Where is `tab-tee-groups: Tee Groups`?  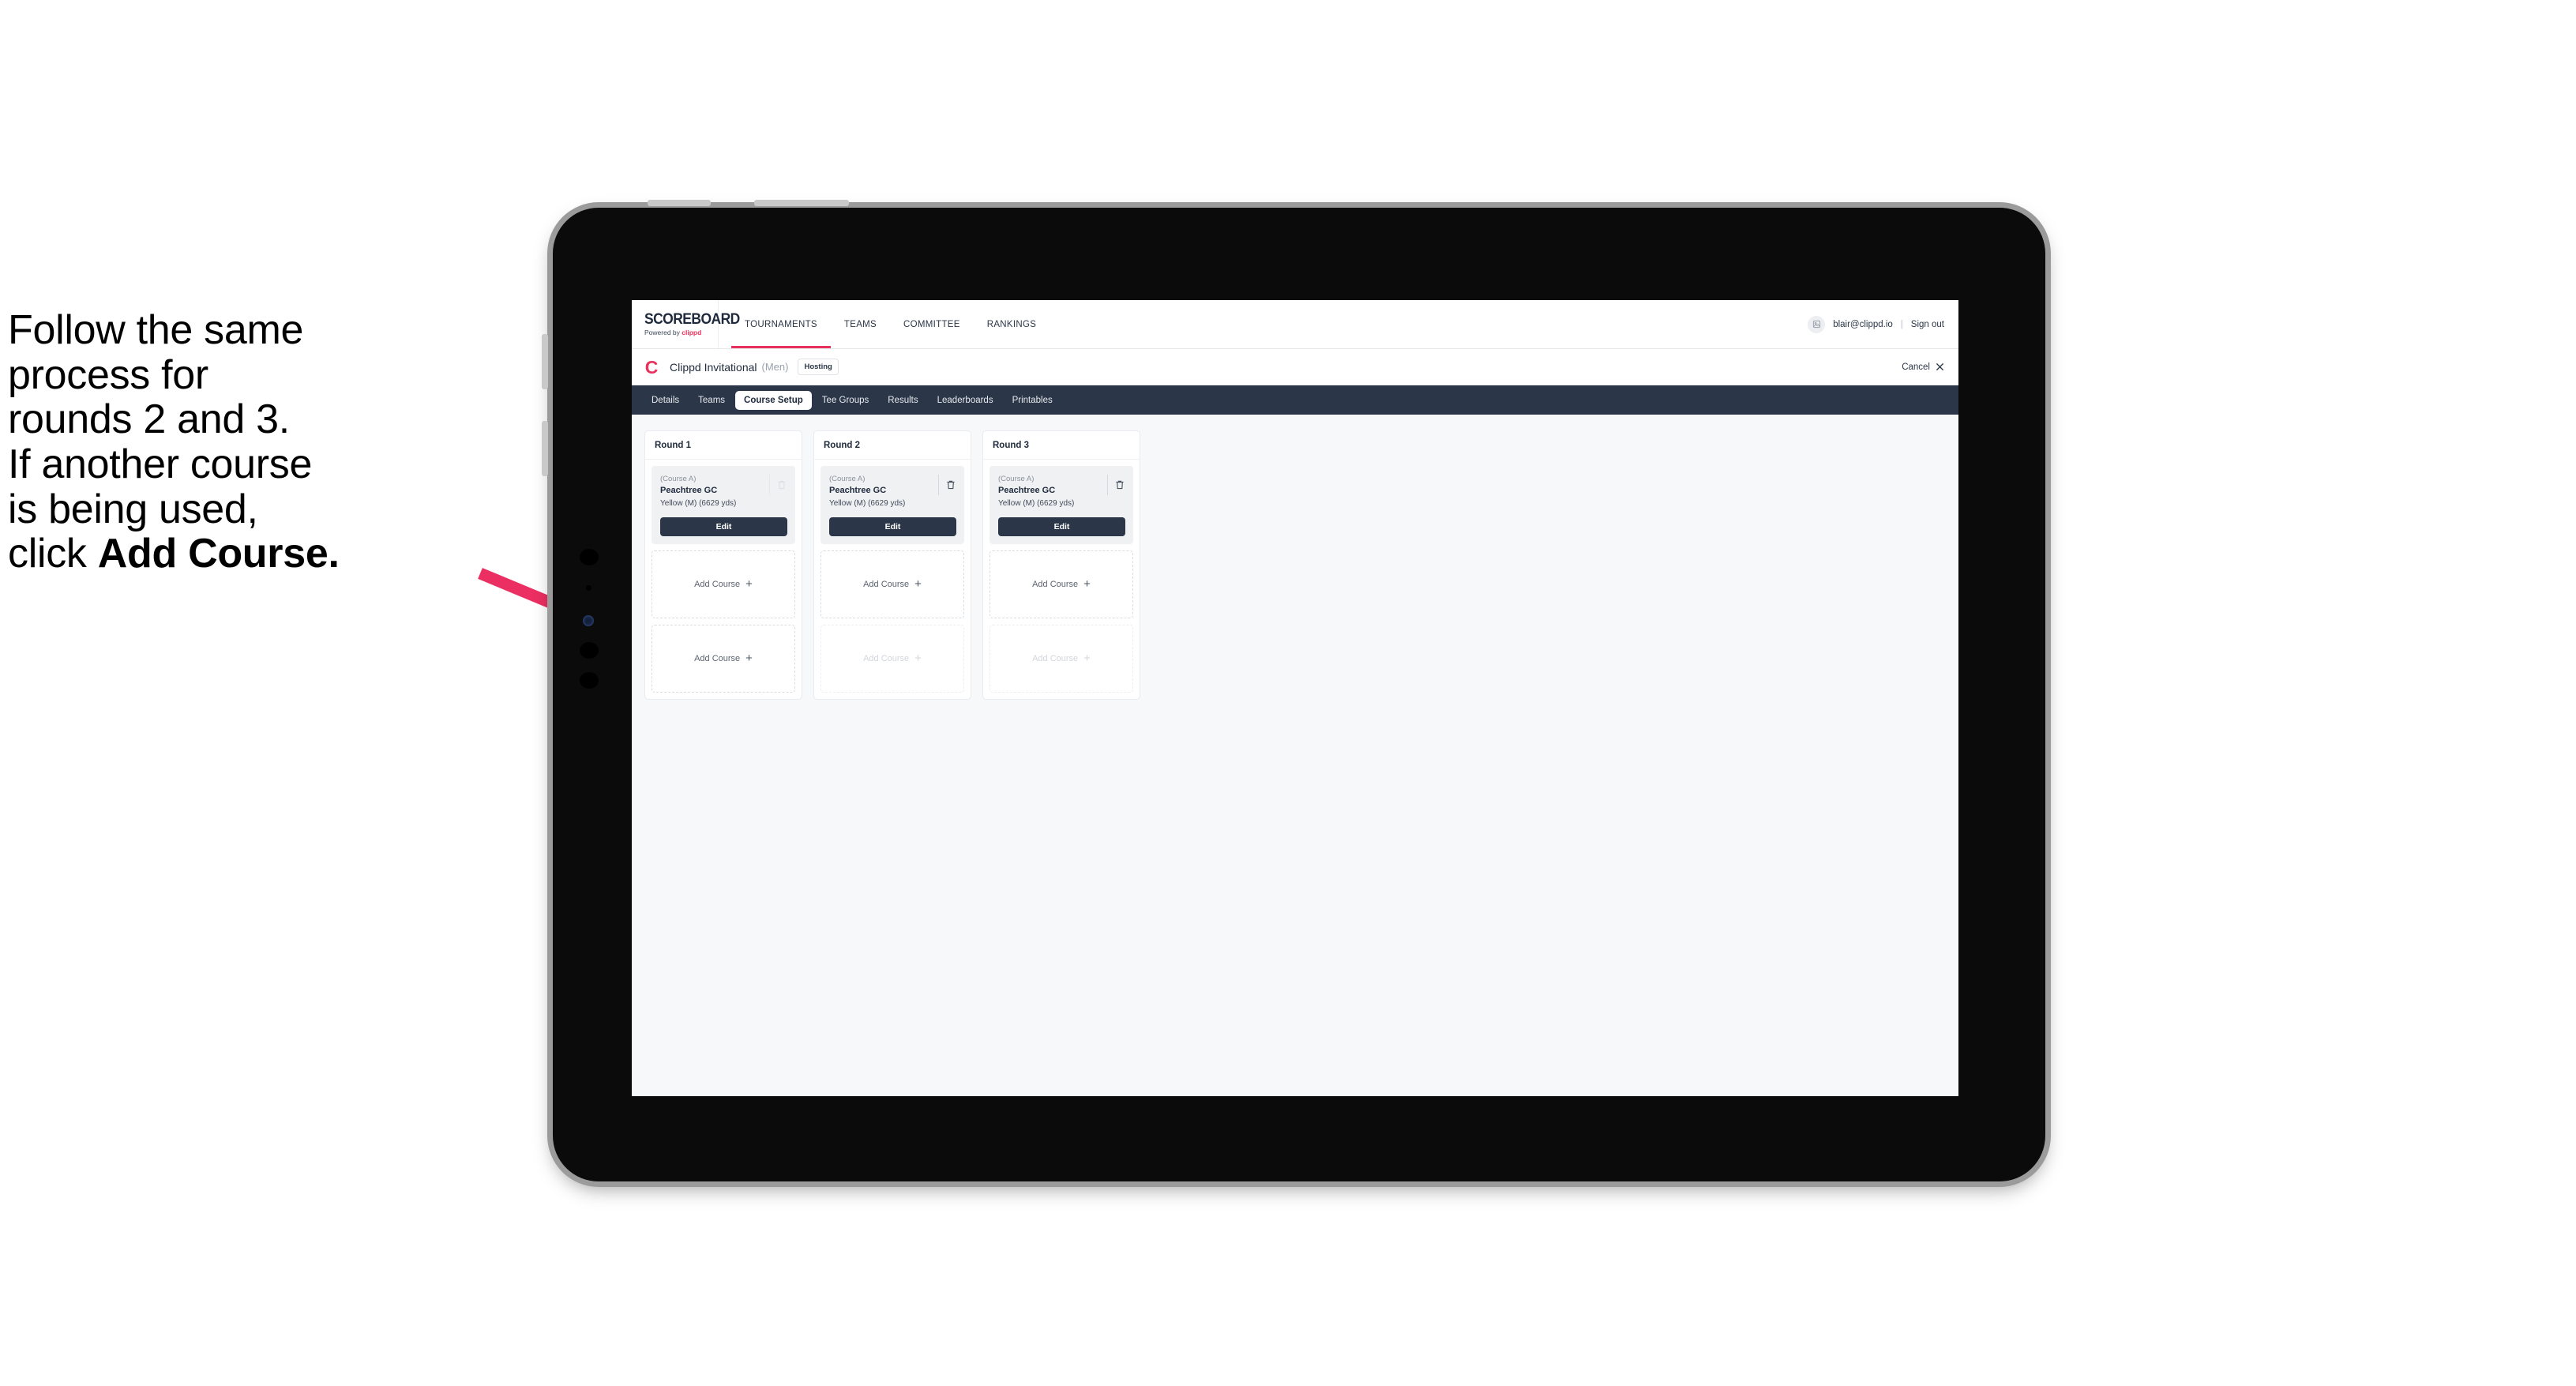 tab-tee-groups: Tee Groups is located at coordinates (845, 400).